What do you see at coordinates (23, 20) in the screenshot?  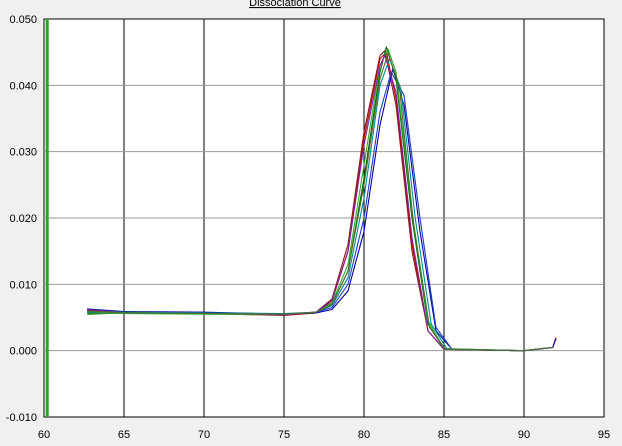 I see `y-tick-label: 0.050` at bounding box center [23, 20].